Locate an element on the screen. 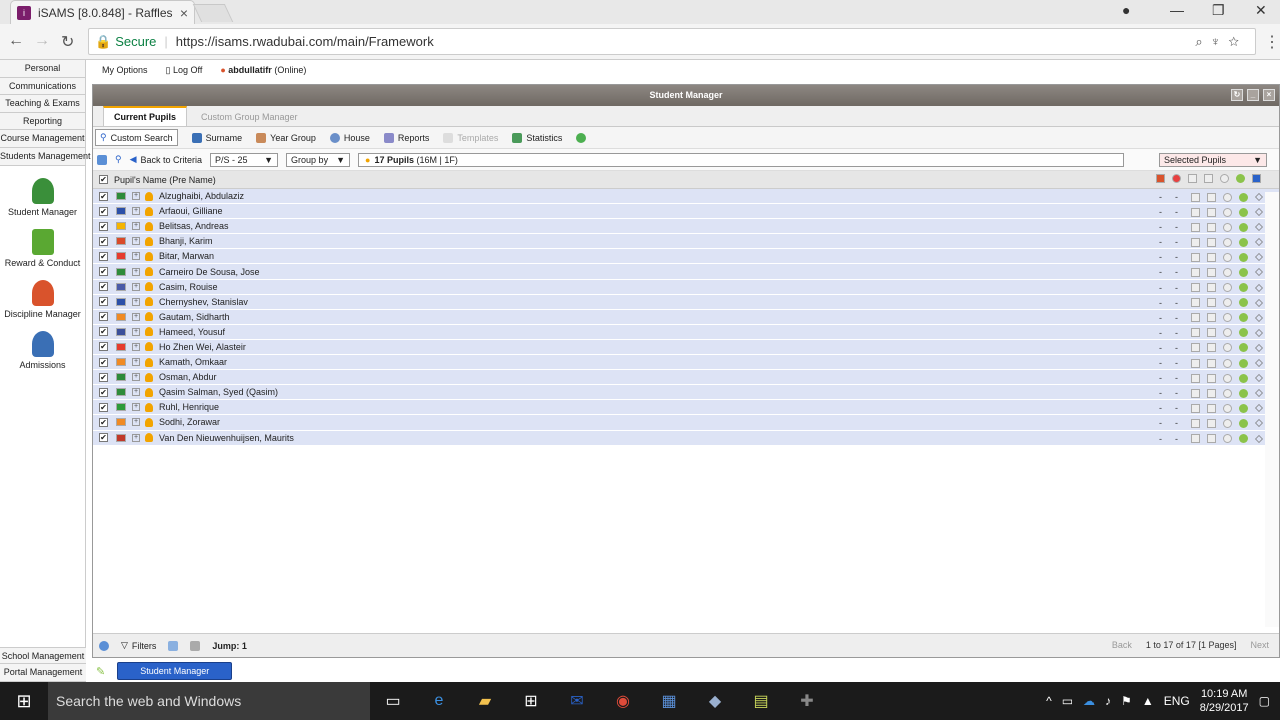 This screenshot has width=1280, height=720. notifications-icon: ▢ is located at coordinates (1264, 701).